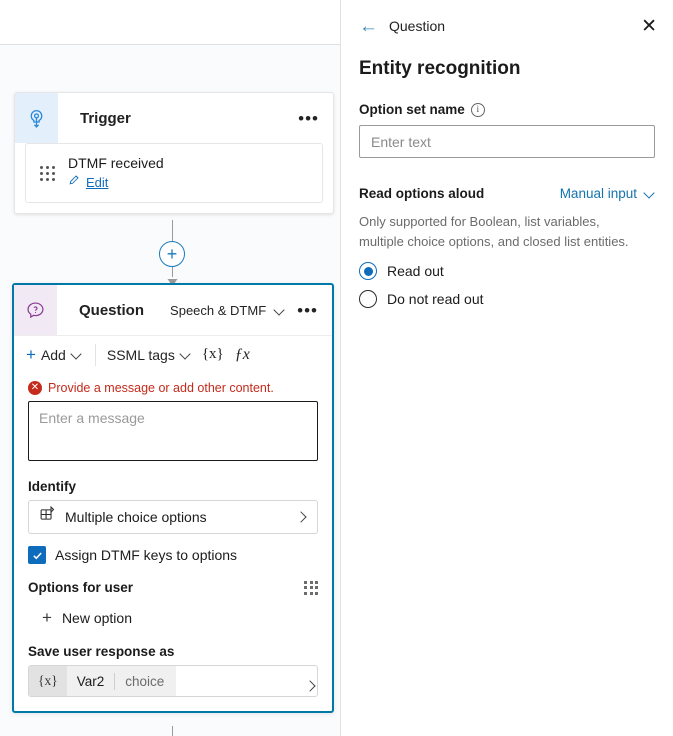  Describe the element at coordinates (412, 109) in the screenshot. I see `option-set-name-label: Option set name` at that location.